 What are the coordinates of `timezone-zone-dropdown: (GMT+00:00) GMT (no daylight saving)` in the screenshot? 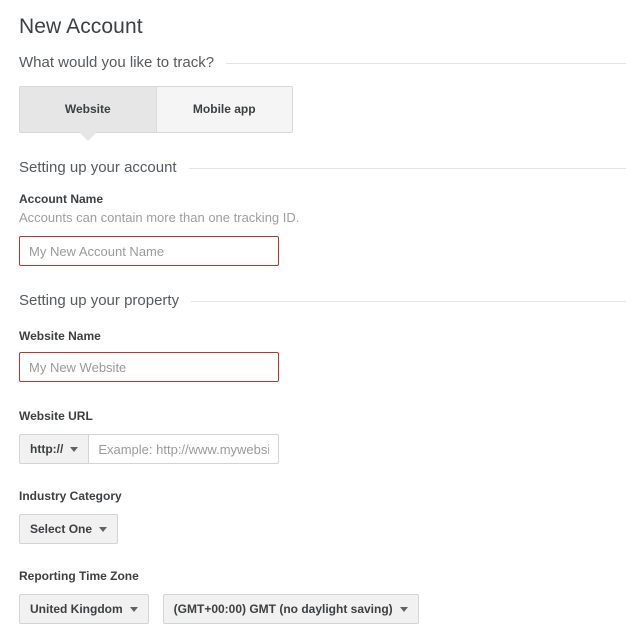 It's located at (290, 609).